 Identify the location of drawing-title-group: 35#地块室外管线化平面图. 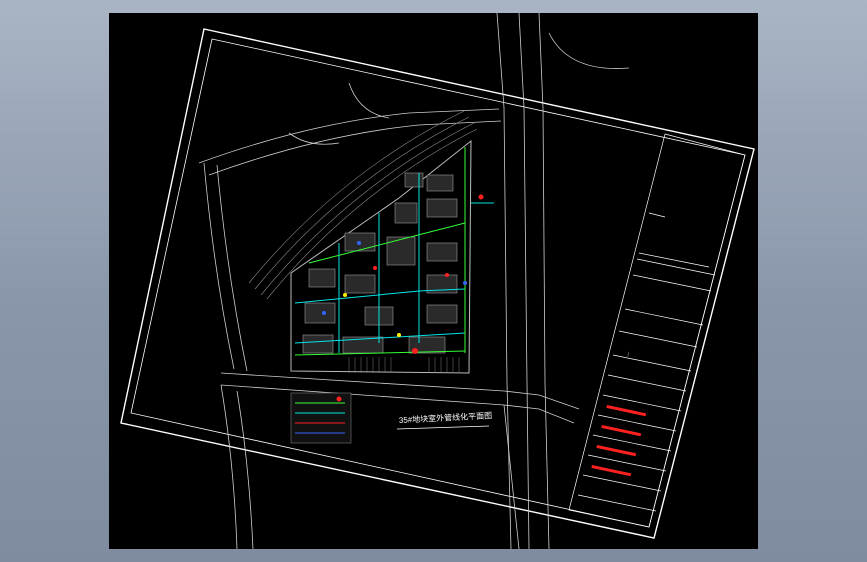
(444, 420).